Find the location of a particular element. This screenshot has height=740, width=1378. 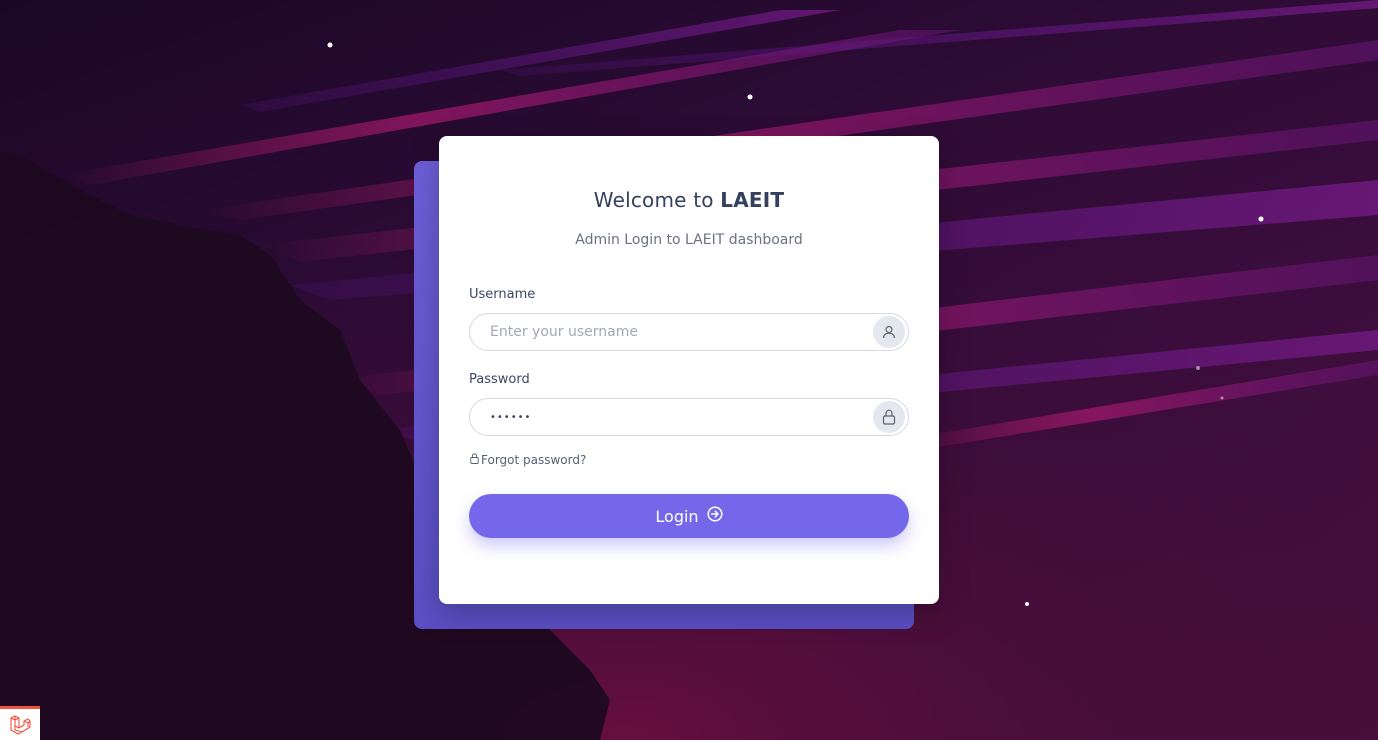

forgot-password-label: Forgot password? is located at coordinates (534, 460).